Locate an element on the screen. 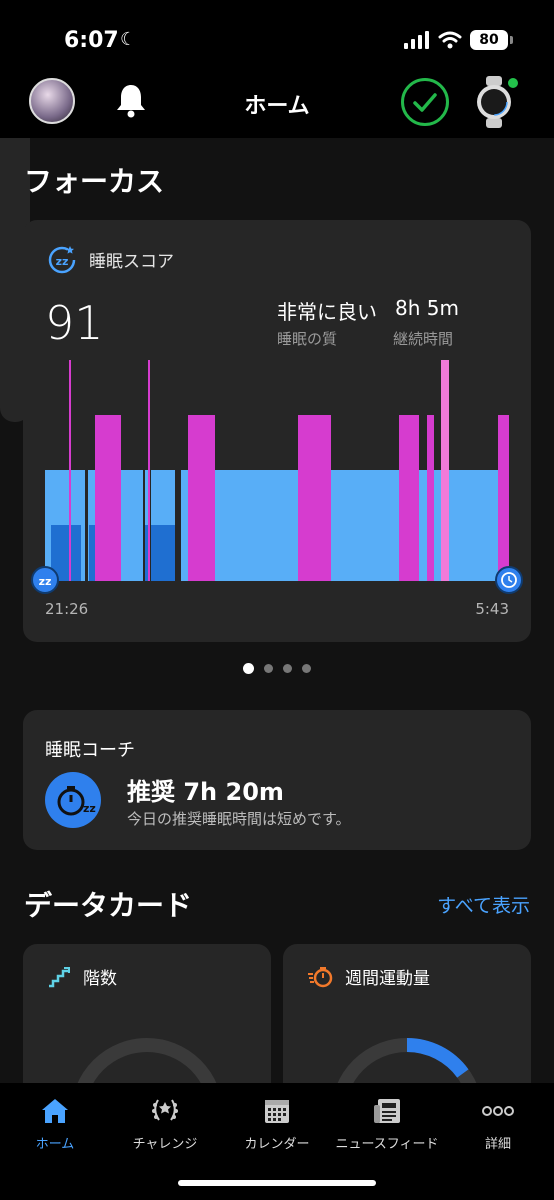 Image resolution: width=554 pixels, height=1200 pixels. data-cards-title: データカード is located at coordinates (108, 905).